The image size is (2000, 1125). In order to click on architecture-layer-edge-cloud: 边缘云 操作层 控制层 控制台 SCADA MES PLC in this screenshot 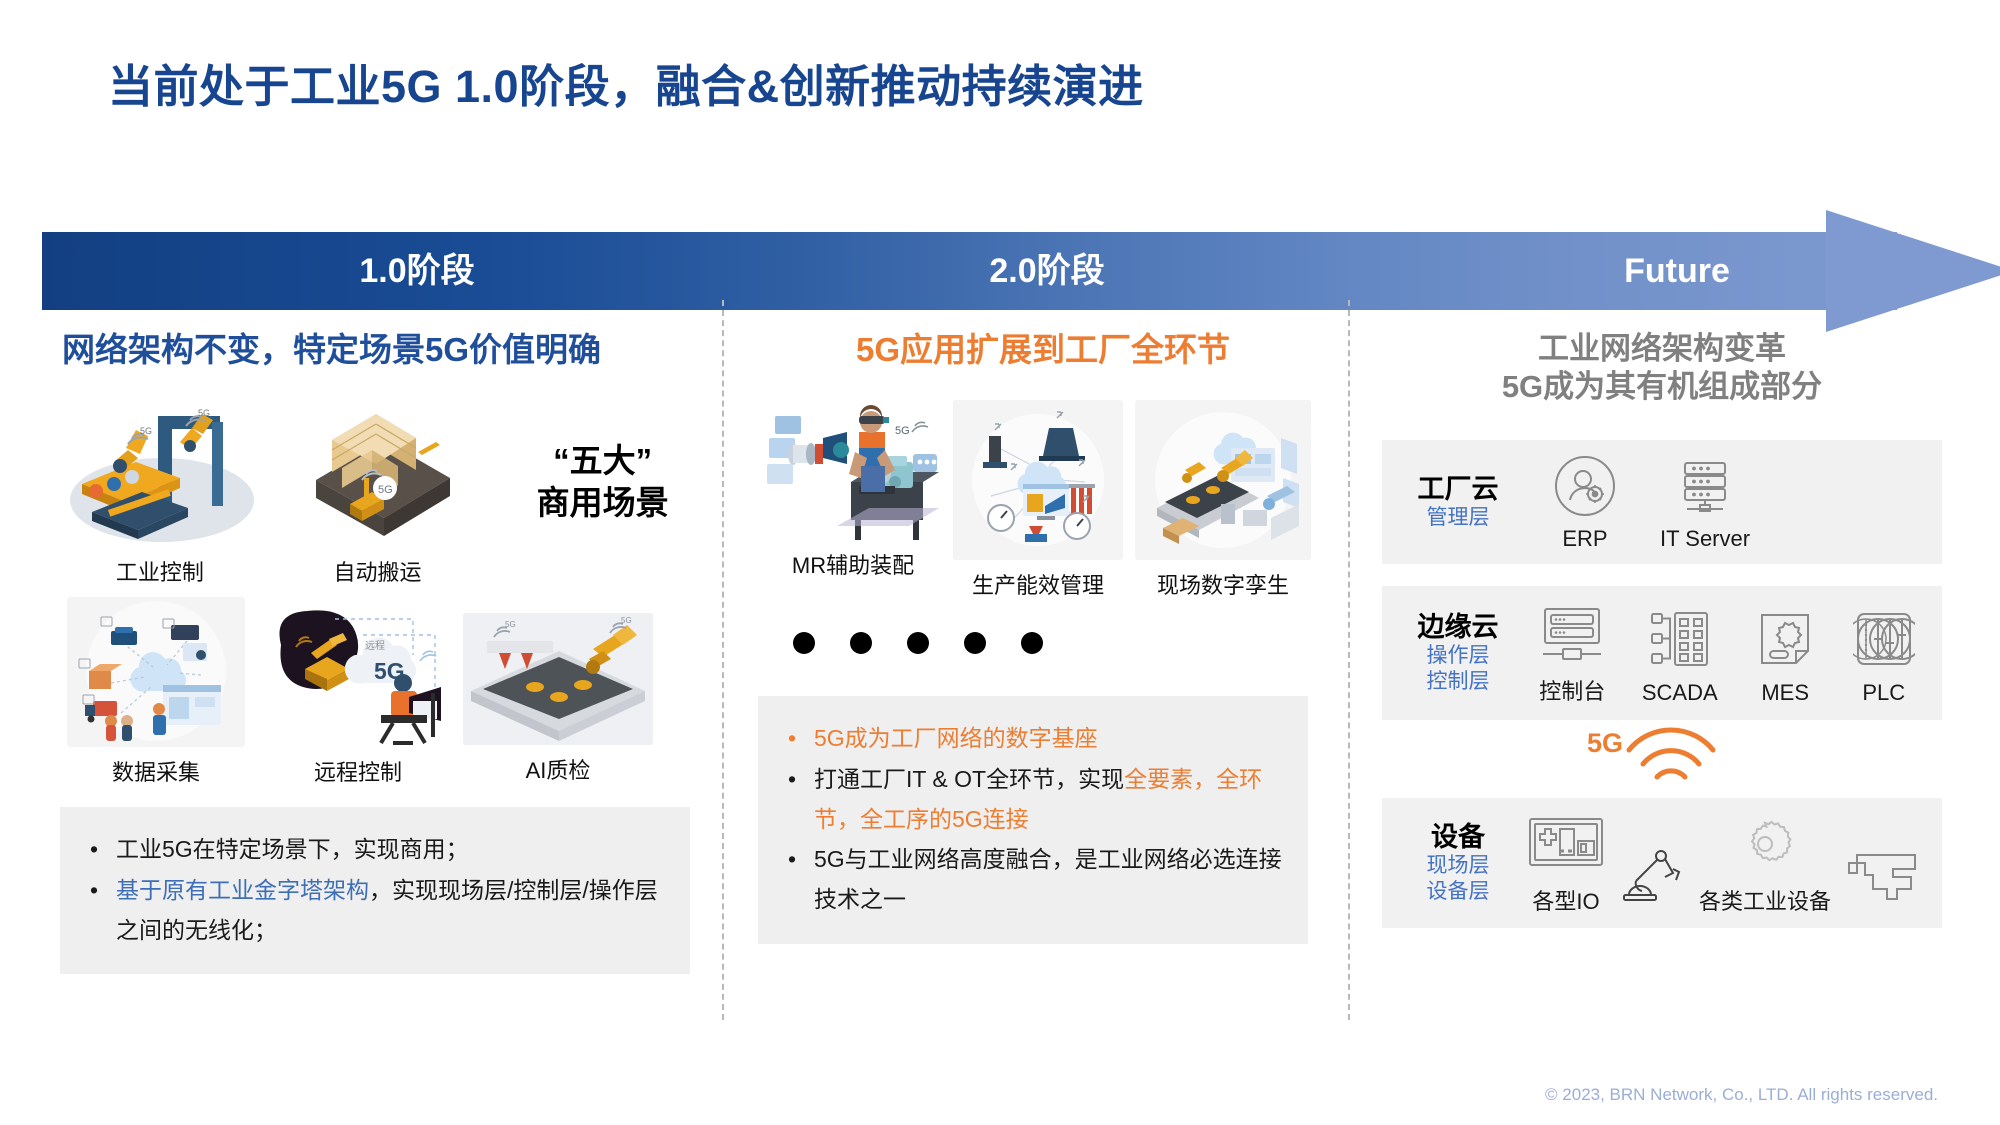, I will do `click(1662, 652)`.